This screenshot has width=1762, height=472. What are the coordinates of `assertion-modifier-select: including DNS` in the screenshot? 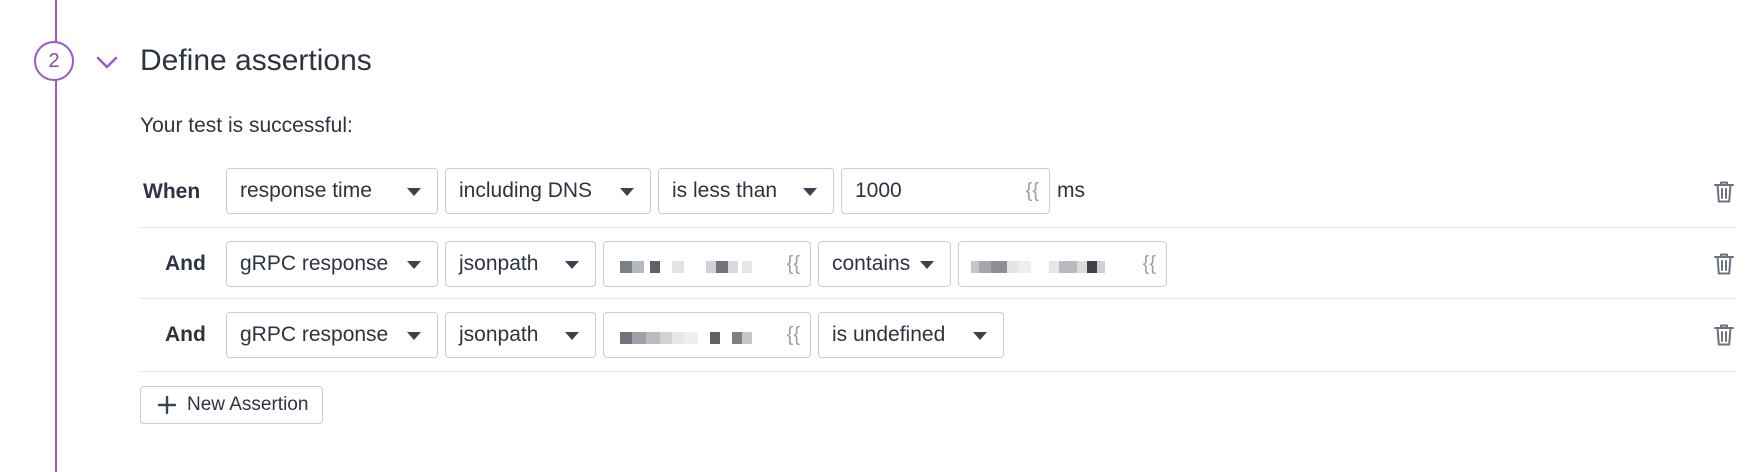 It's located at (548, 191).